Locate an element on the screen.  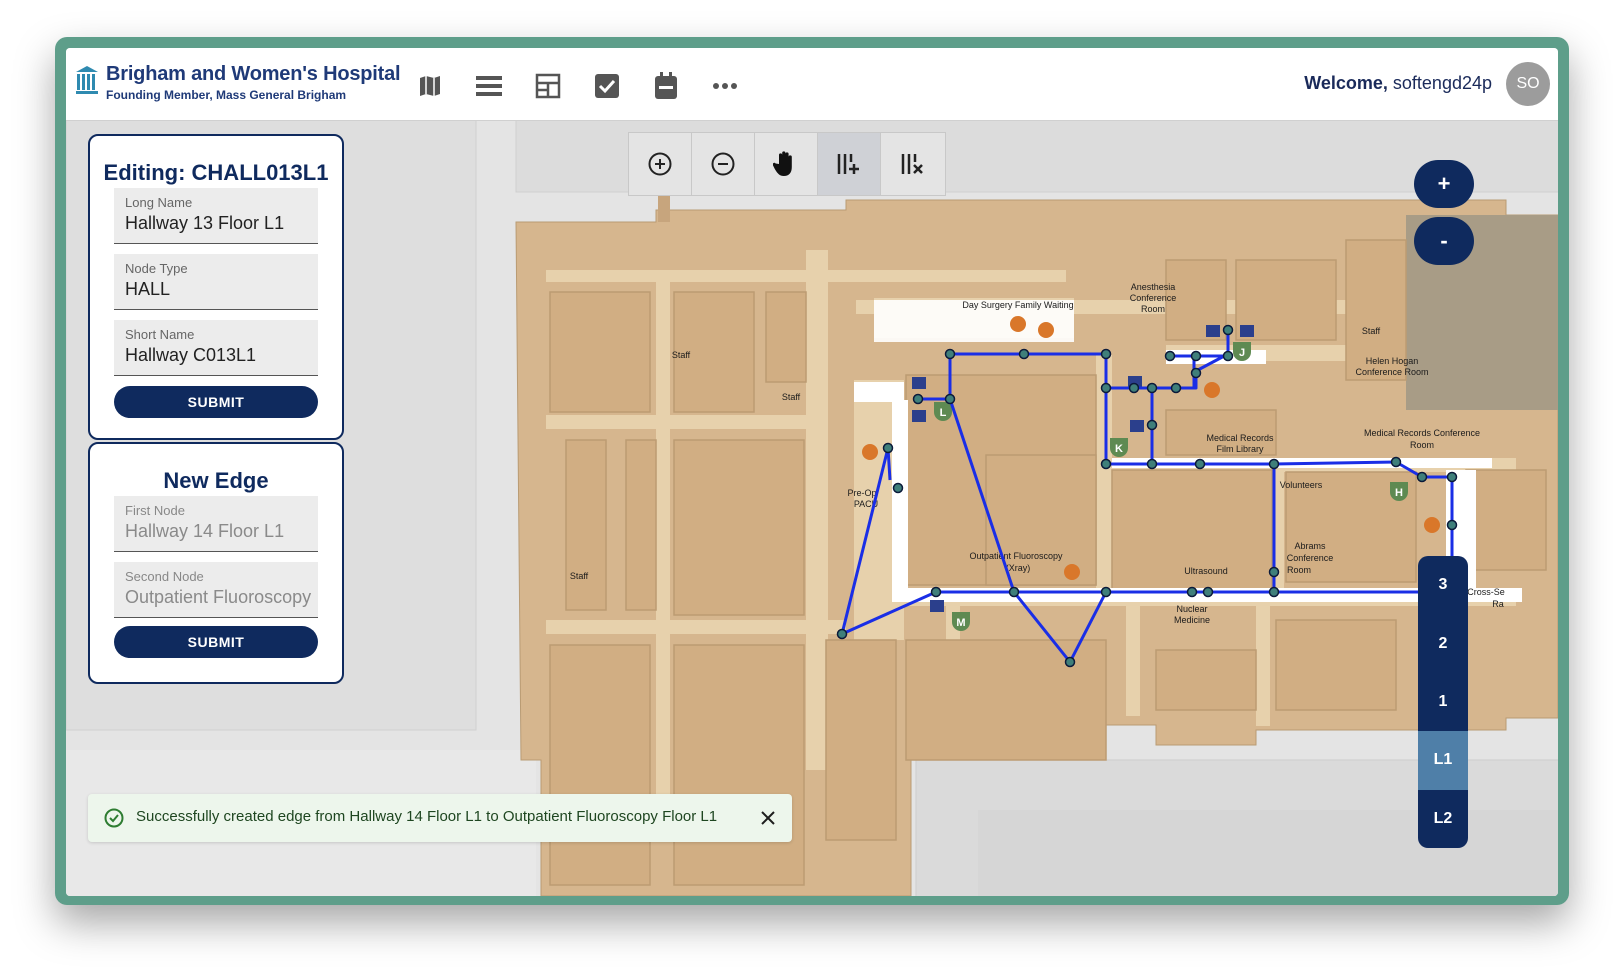
svg-text: M is located at coordinates (960, 623).